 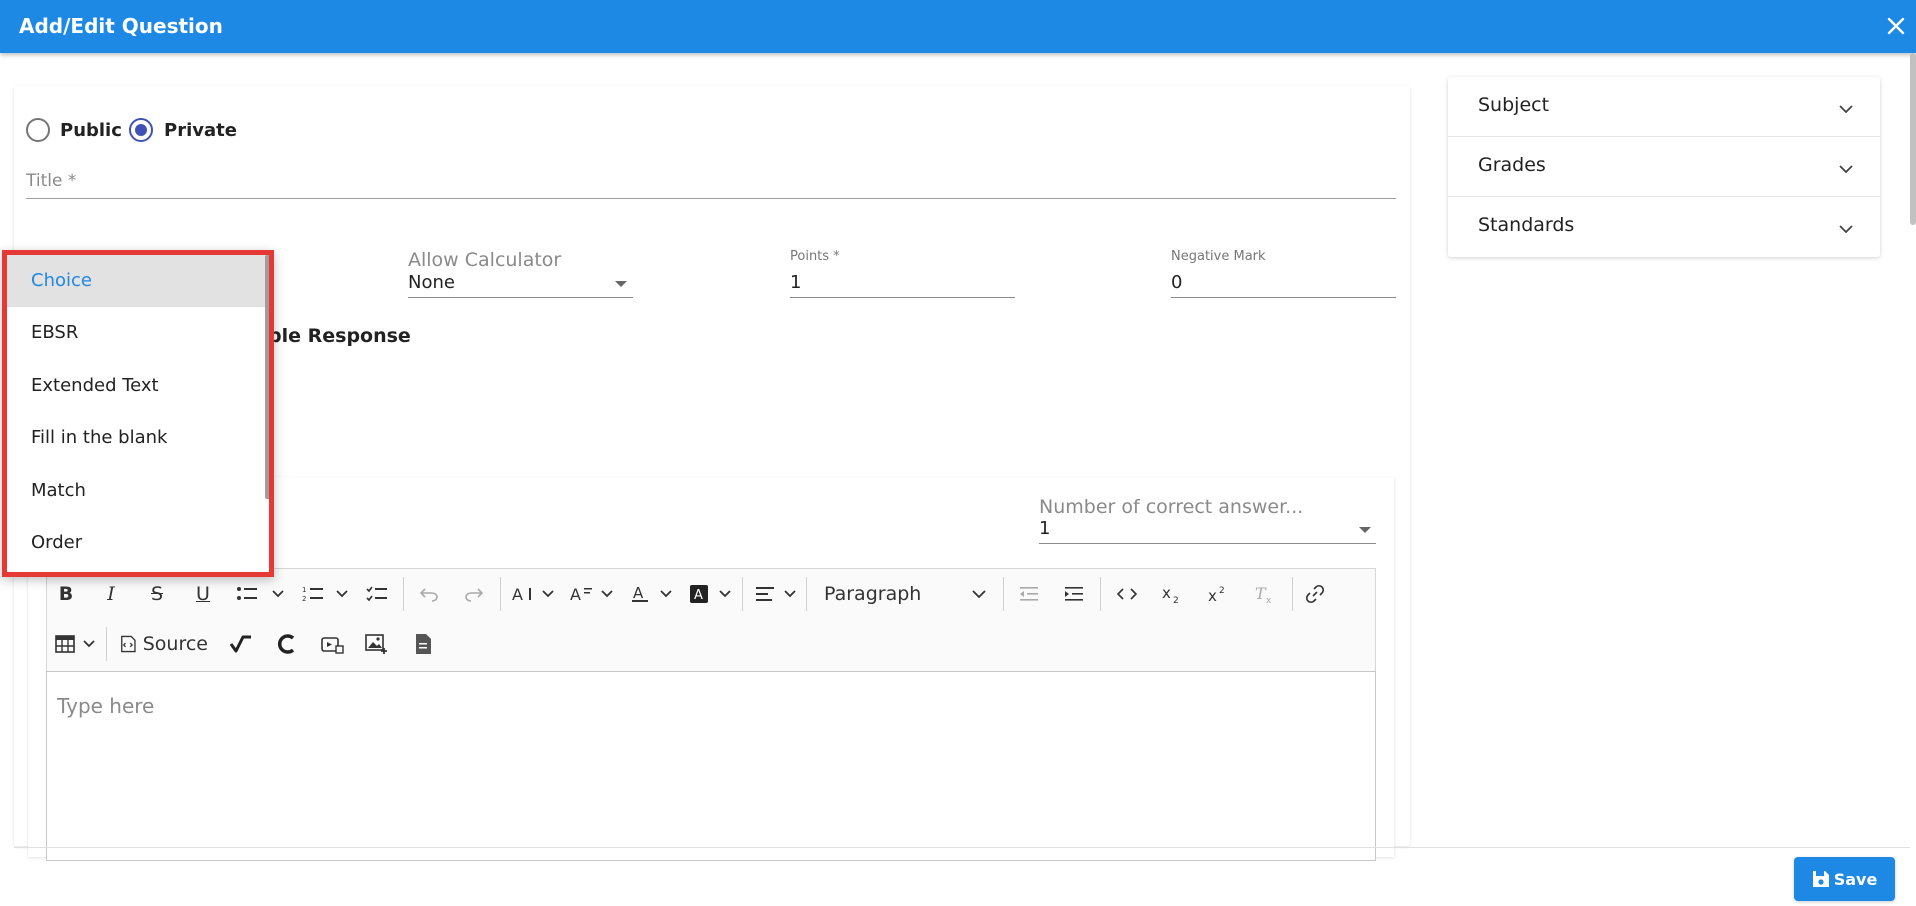 What do you see at coordinates (91, 130) in the screenshot?
I see `public-radio-label: Public` at bounding box center [91, 130].